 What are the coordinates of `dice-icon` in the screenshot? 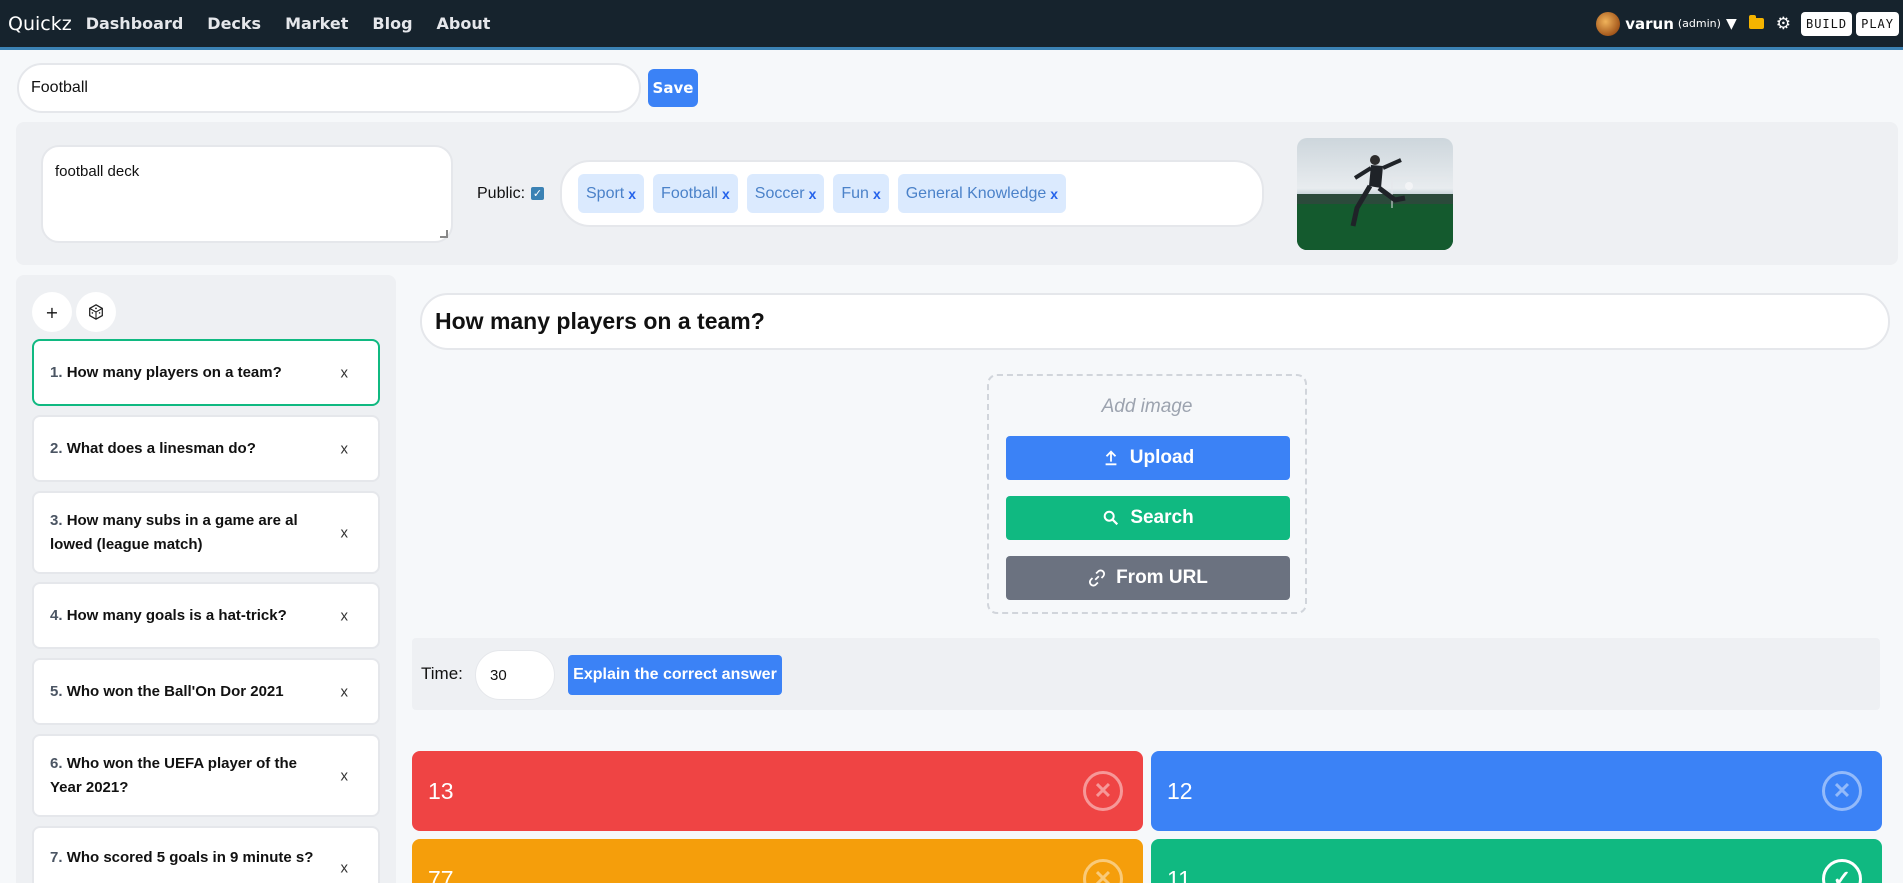 It's located at (96, 312).